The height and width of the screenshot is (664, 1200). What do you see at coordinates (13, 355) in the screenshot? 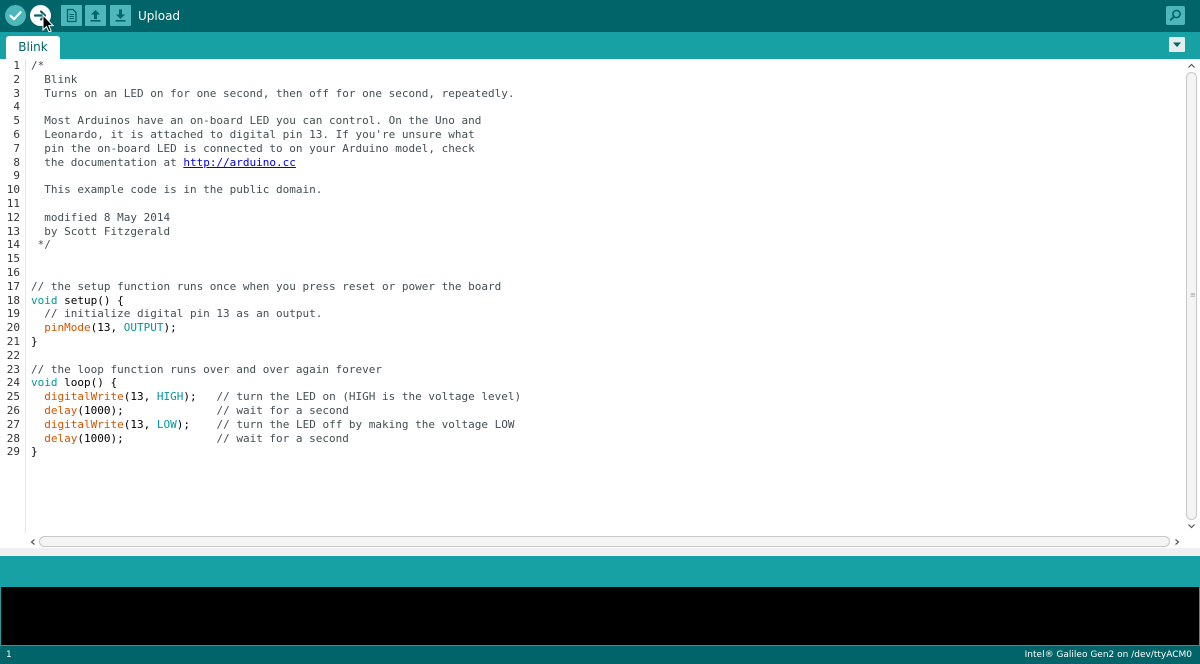
I see `line-number: 22` at bounding box center [13, 355].